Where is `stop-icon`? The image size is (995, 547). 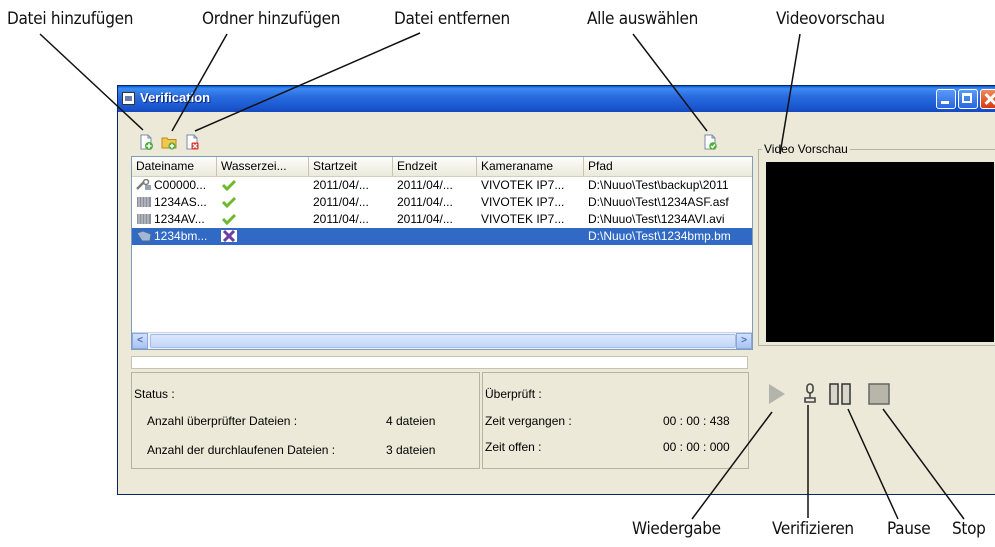
stop-icon is located at coordinates (879, 396).